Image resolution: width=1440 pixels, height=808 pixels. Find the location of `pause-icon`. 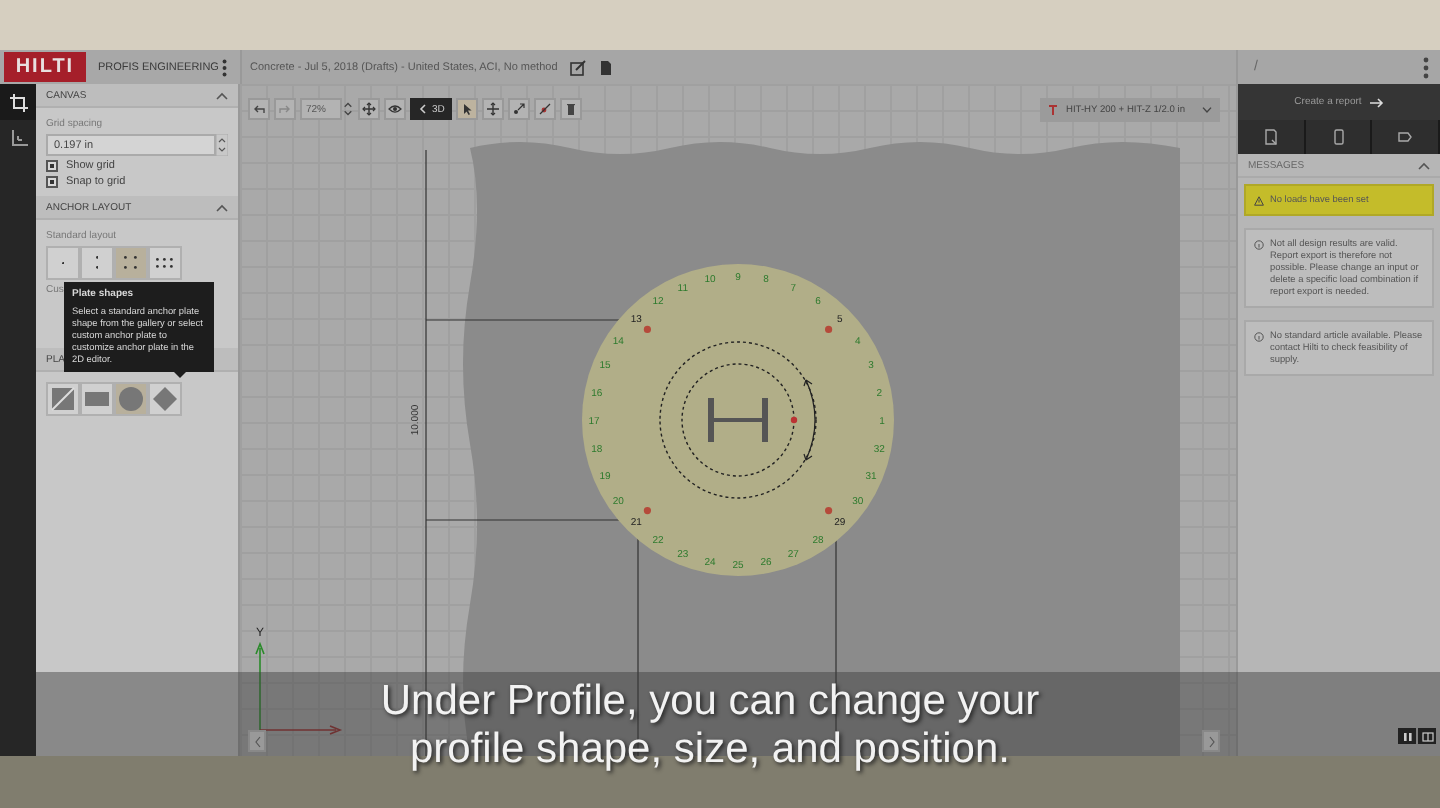

pause-icon is located at coordinates (1407, 736).